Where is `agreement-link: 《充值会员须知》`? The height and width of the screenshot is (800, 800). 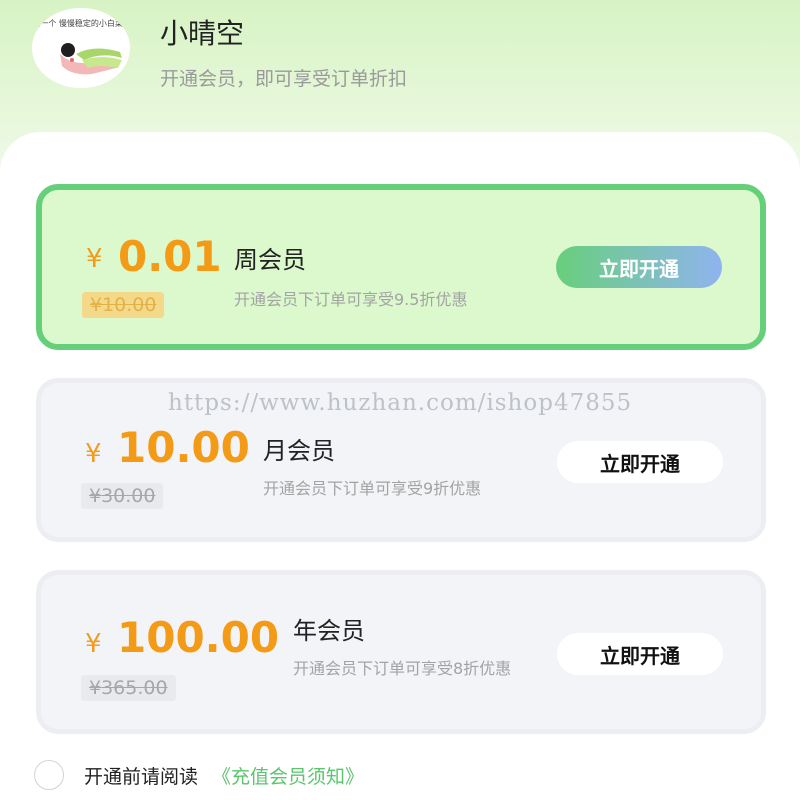 agreement-link: 《充值会员须知》 is located at coordinates (288, 775).